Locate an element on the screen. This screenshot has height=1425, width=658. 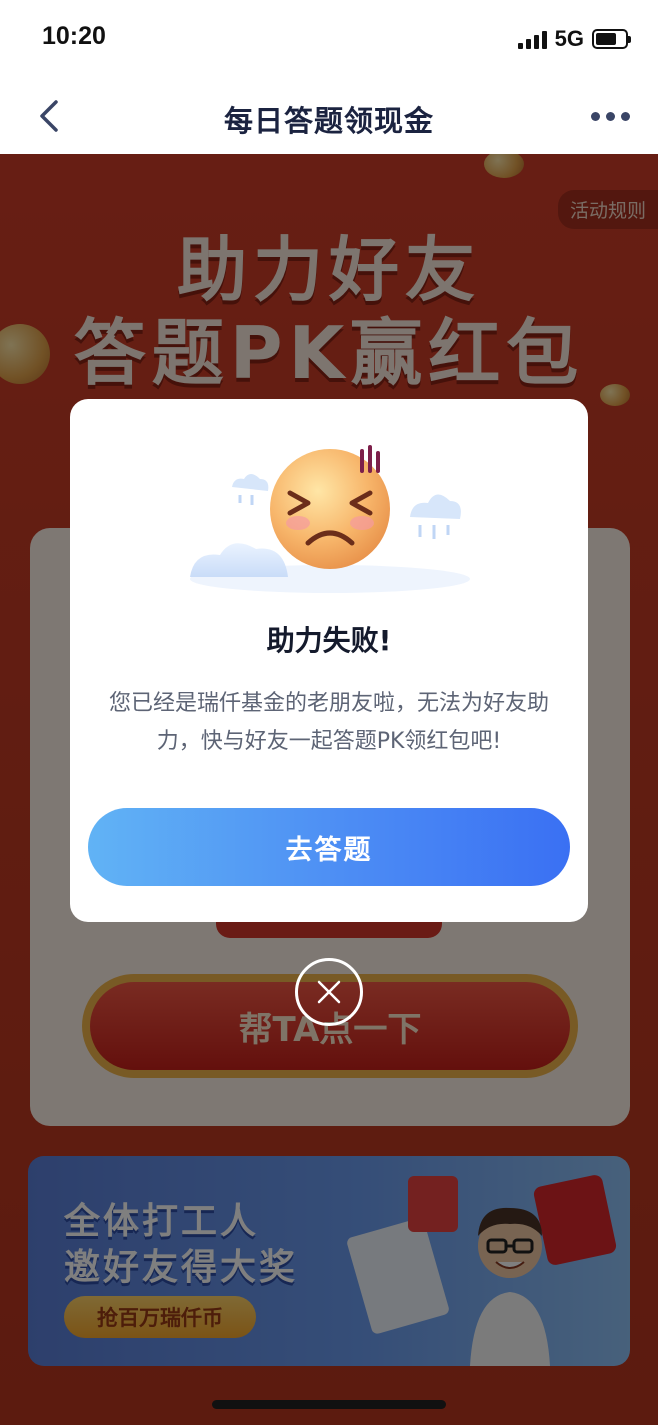
status-icons: 5G is located at coordinates (574, 39).